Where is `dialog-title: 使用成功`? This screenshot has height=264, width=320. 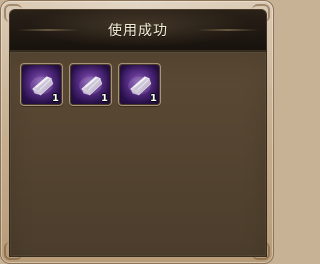 dialog-title: 使用成功 is located at coordinates (138, 31).